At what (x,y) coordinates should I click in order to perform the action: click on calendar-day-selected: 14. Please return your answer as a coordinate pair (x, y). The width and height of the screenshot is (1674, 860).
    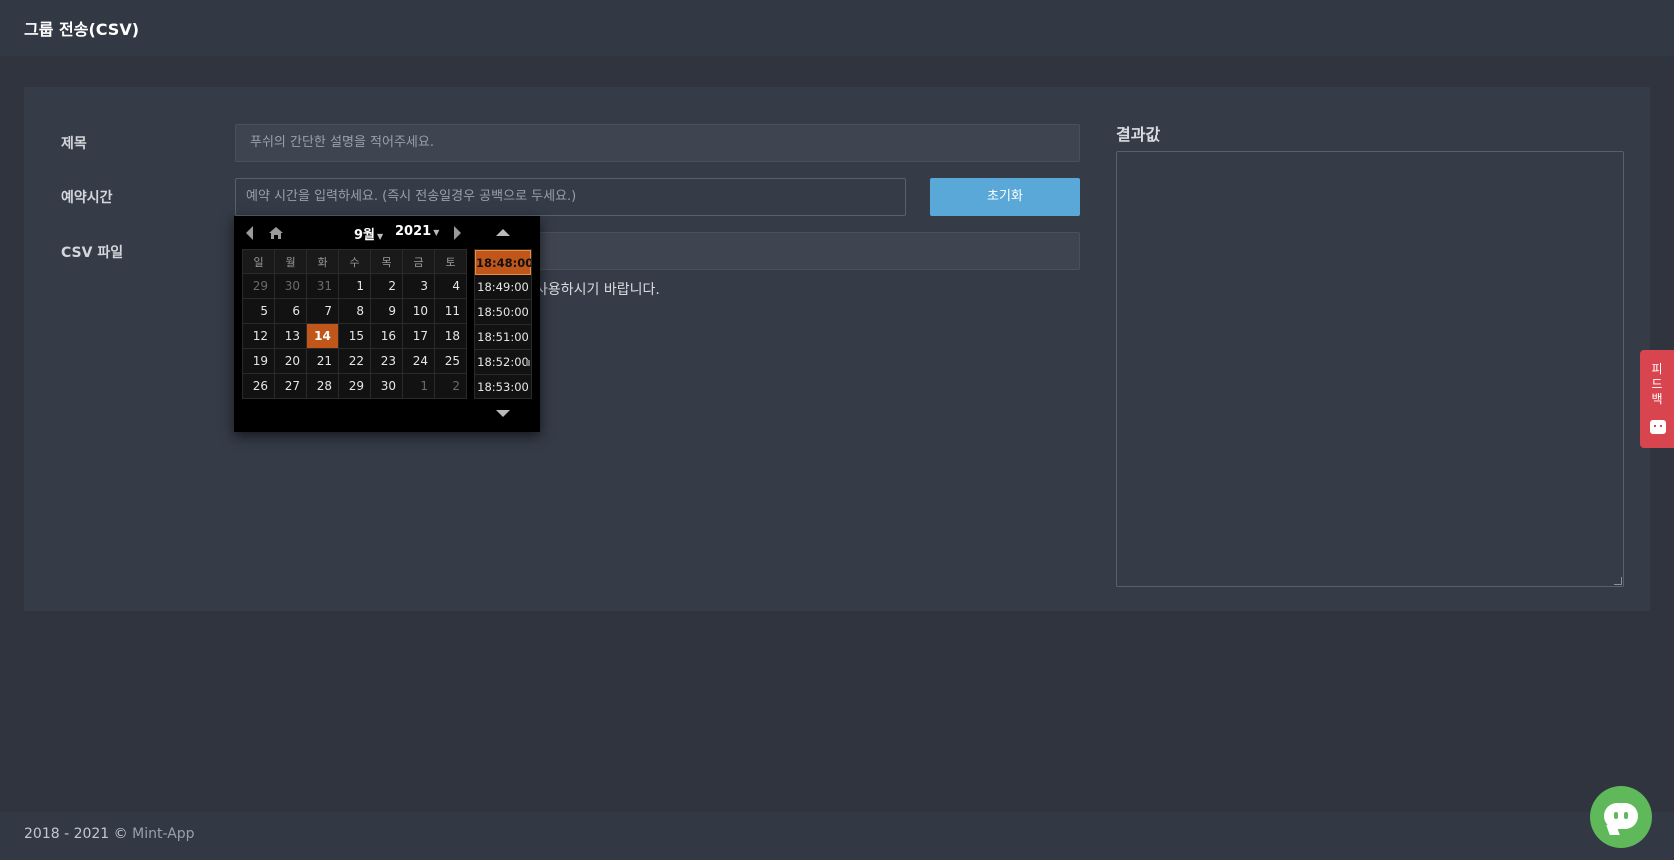
    Looking at the image, I should click on (322, 336).